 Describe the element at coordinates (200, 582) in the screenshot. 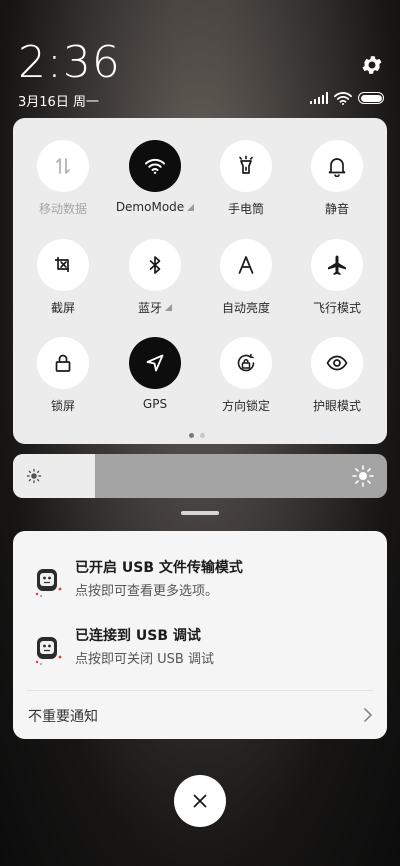

I see `notification-usb-file-transfer: 已开启 USB 文件传输模式 点按即可查看更多选项。` at that location.